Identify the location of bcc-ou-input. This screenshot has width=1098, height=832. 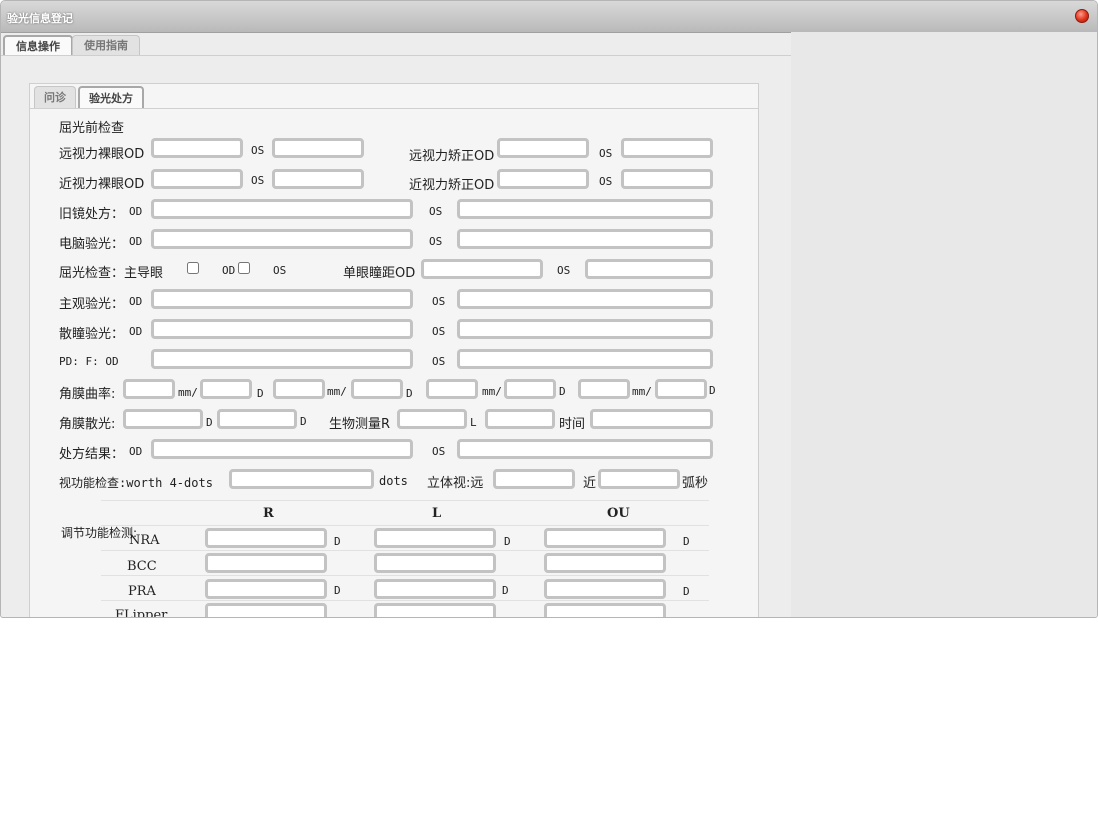
(605, 563).